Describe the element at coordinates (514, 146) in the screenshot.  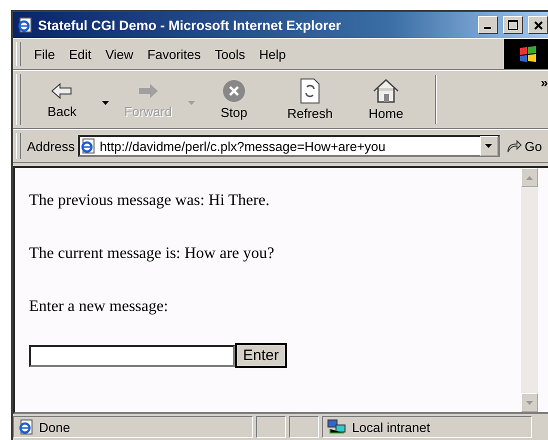
I see `go-arrow-icon` at that location.